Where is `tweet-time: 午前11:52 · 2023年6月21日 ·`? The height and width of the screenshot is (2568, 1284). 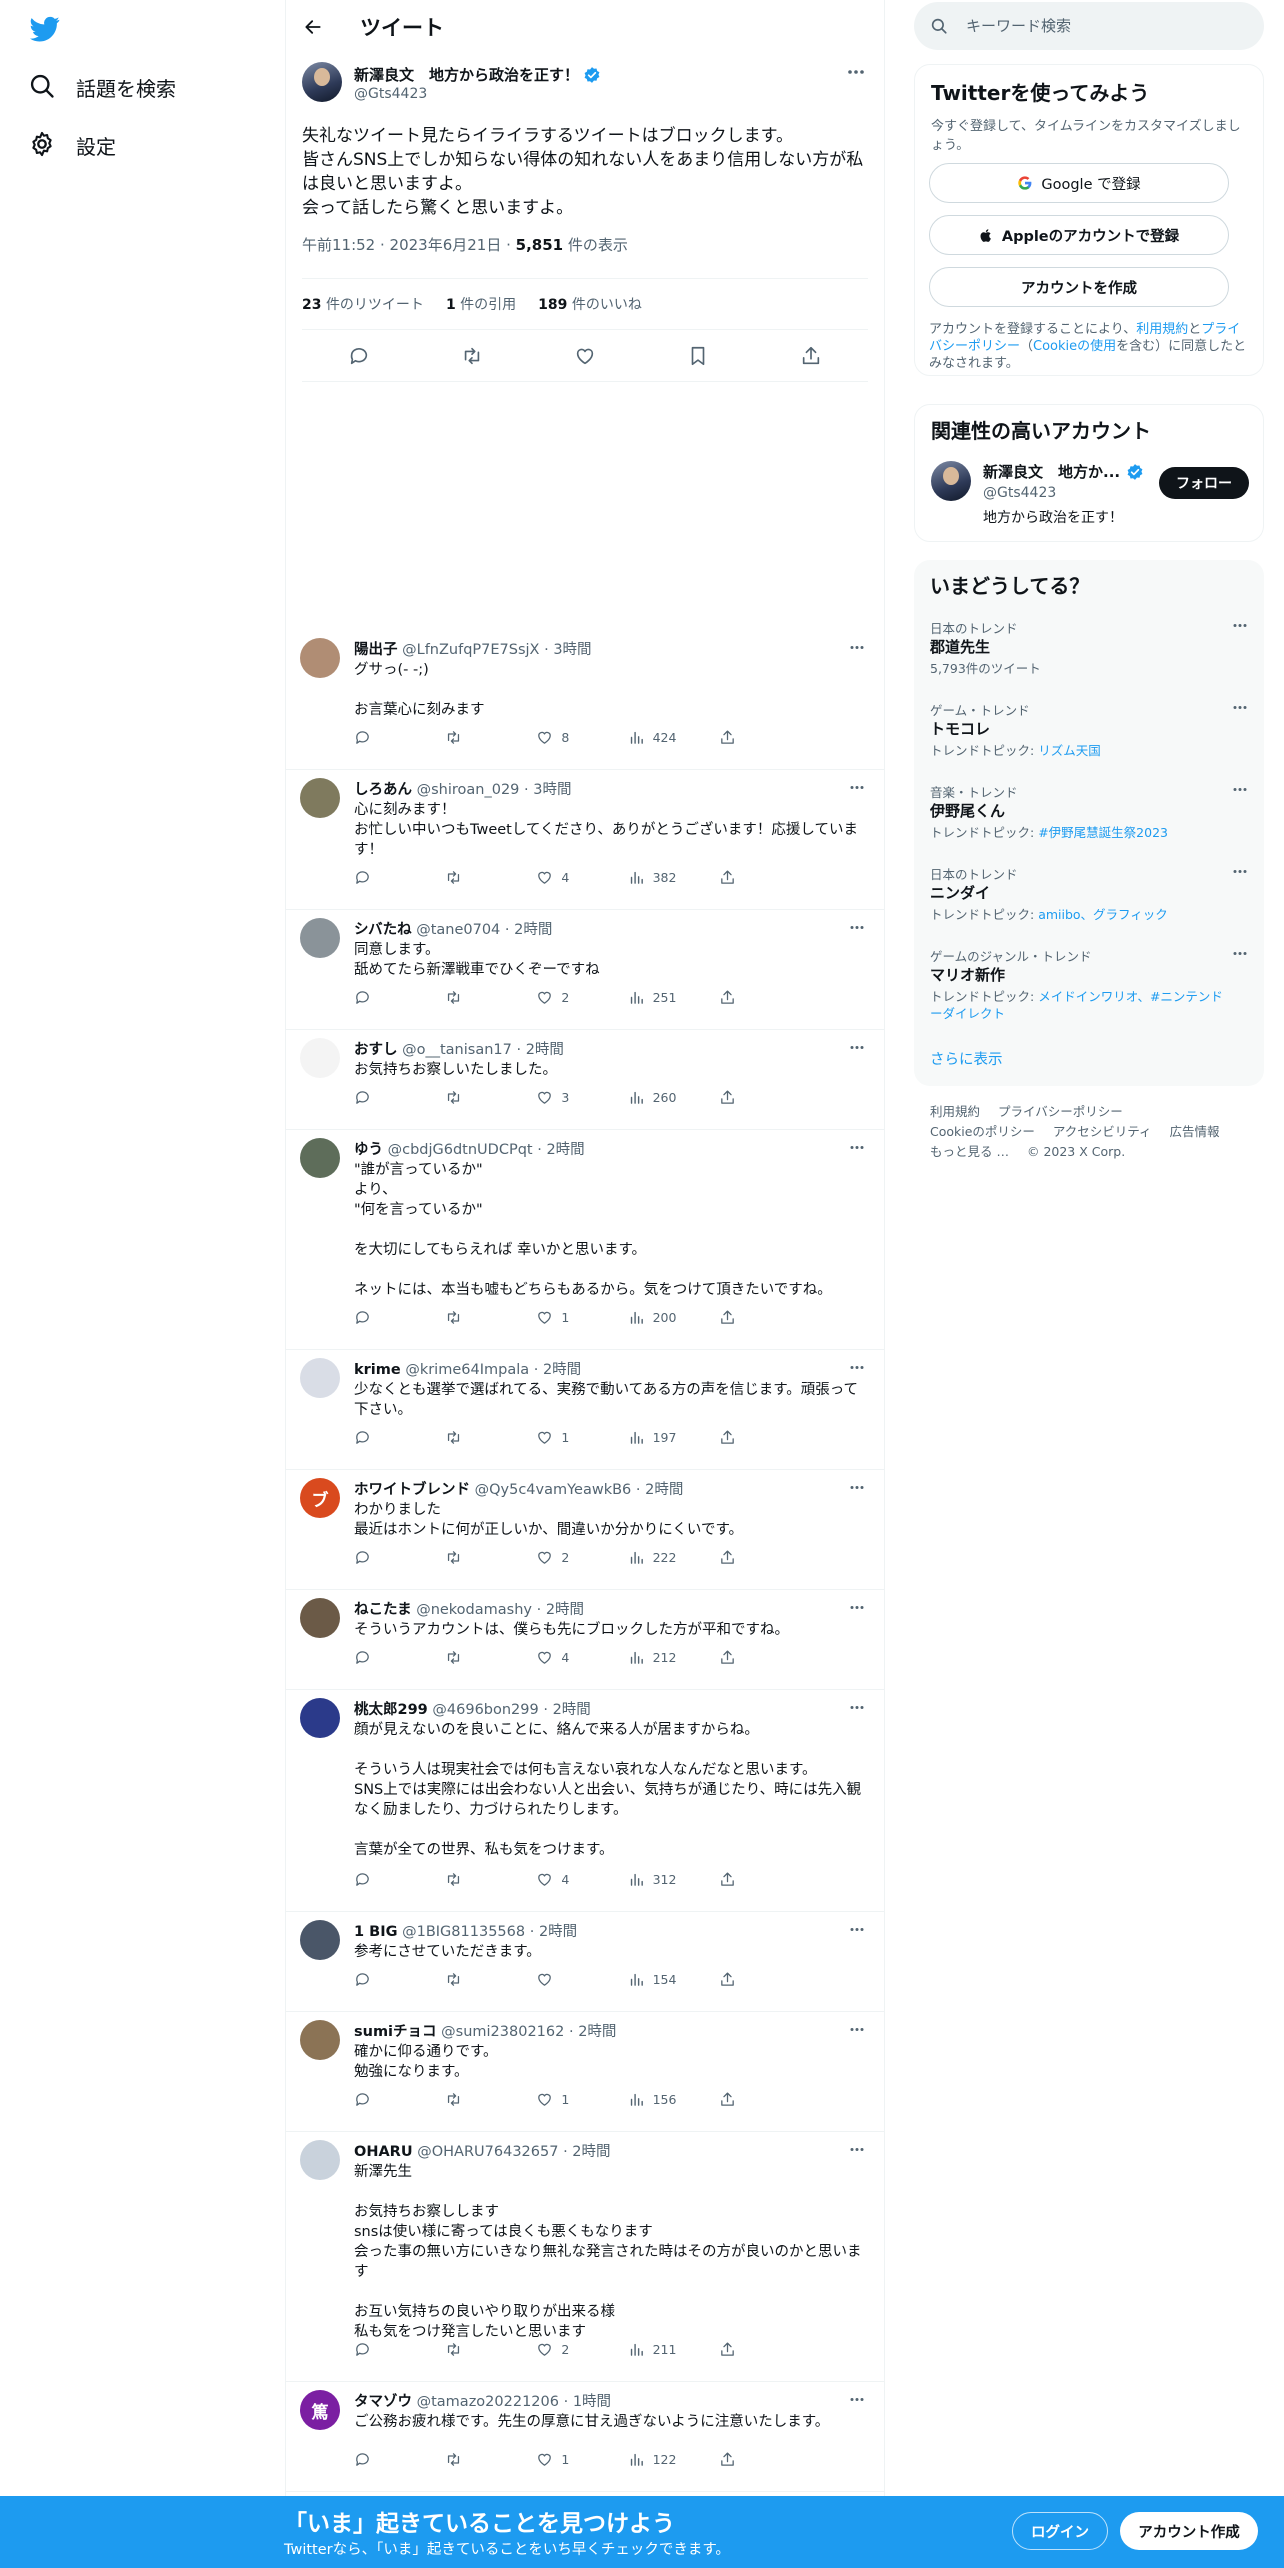
tweet-time: 午前11:52 · 2023年6月21日 · is located at coordinates (409, 245).